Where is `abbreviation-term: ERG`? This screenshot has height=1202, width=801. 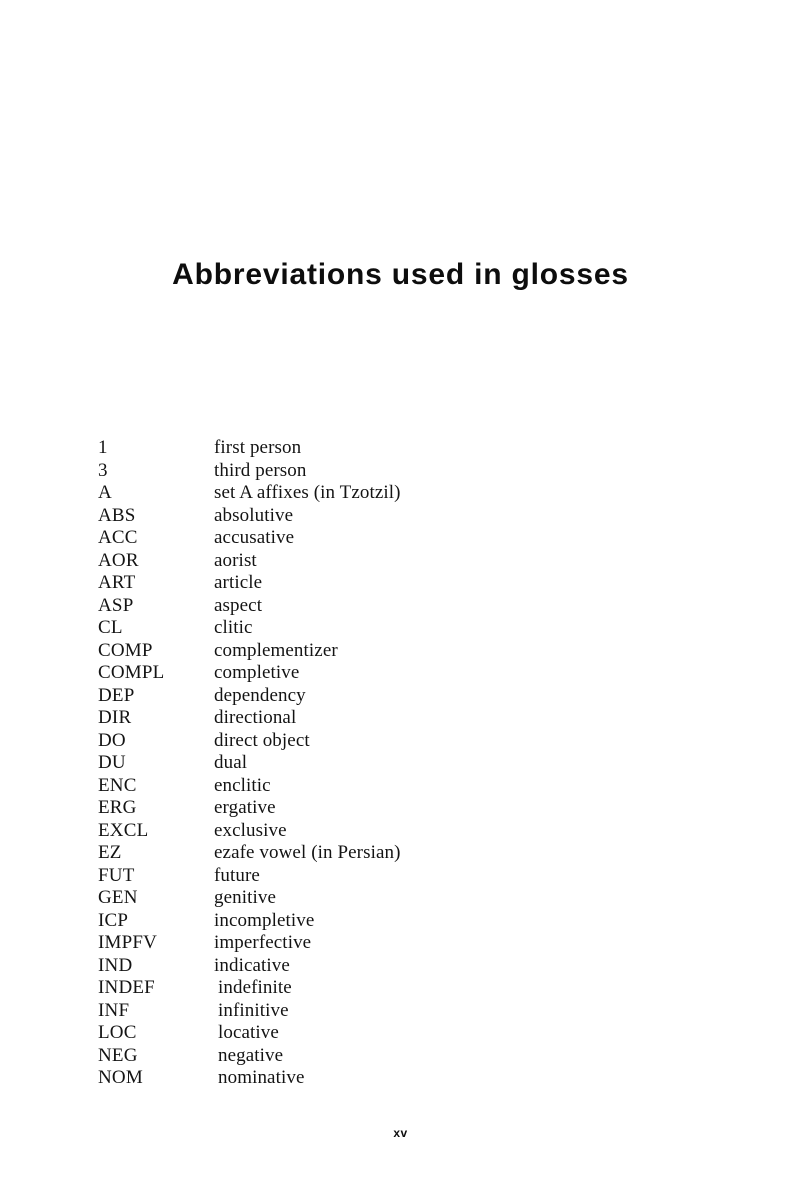 abbreviation-term: ERG is located at coordinates (117, 807).